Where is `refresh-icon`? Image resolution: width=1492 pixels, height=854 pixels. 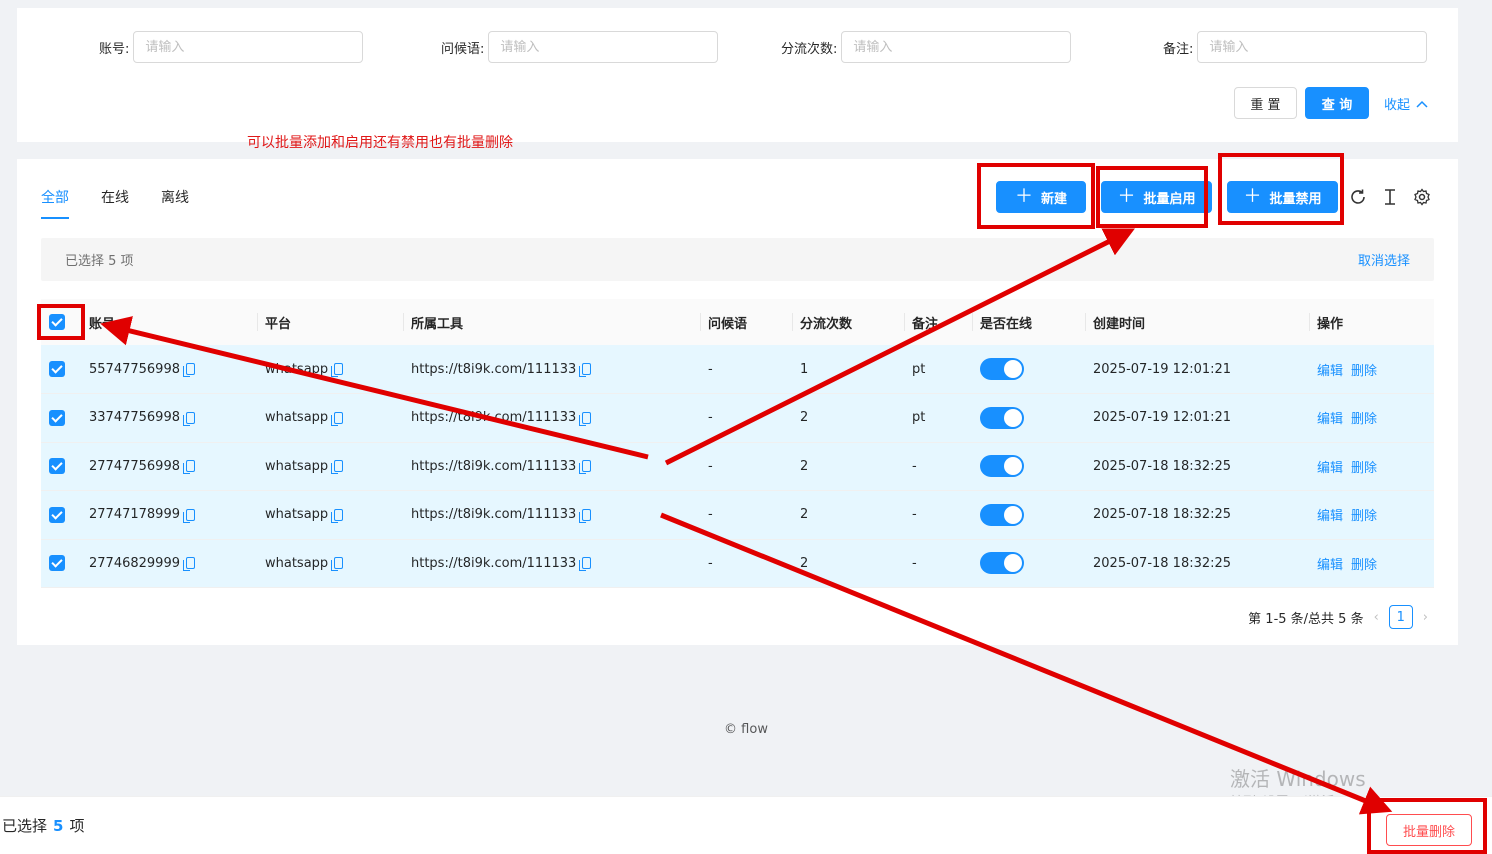 refresh-icon is located at coordinates (1358, 197).